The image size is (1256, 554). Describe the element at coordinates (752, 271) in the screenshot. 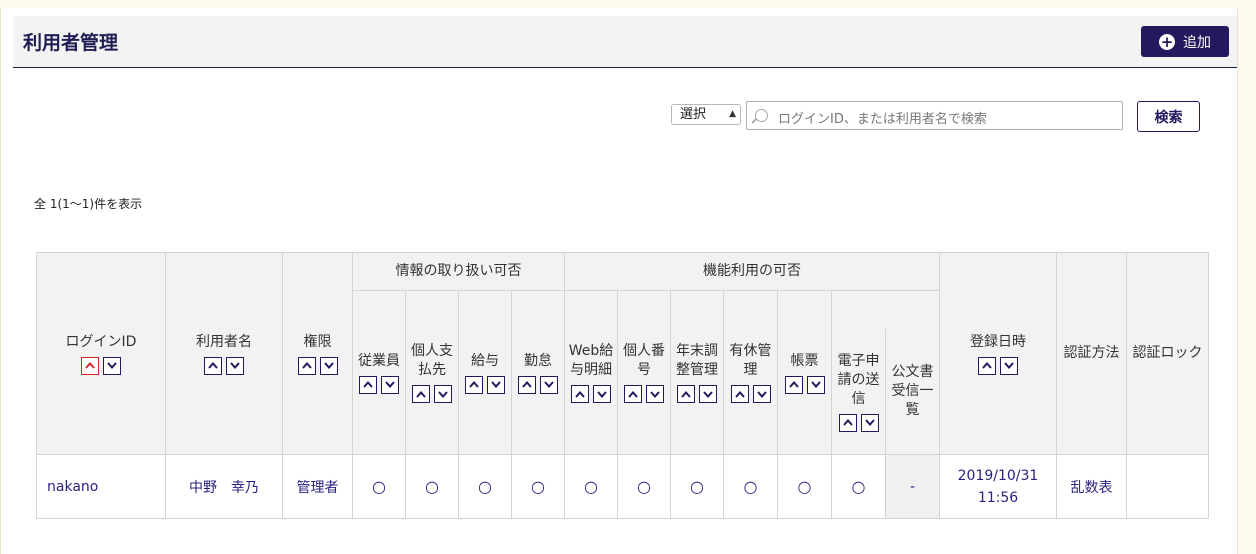

I see `group-feature-usage: 機能利用の可否` at that location.